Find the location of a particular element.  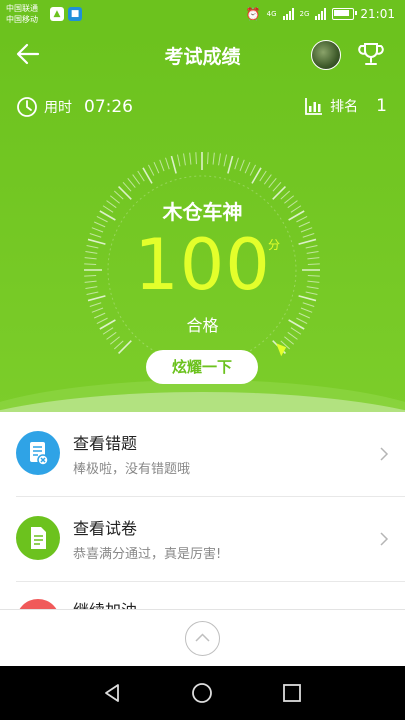

dial-pointer is located at coordinates (281, 350).